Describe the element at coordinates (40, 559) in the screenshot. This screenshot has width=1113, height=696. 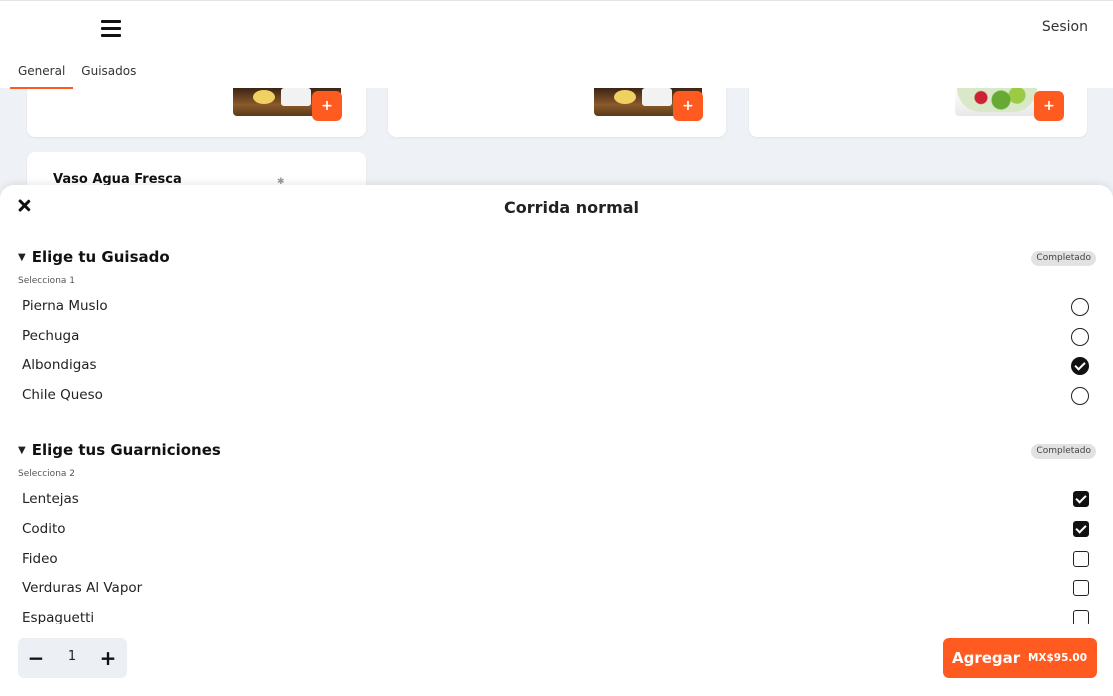
I see `option-label: Fideo` at that location.